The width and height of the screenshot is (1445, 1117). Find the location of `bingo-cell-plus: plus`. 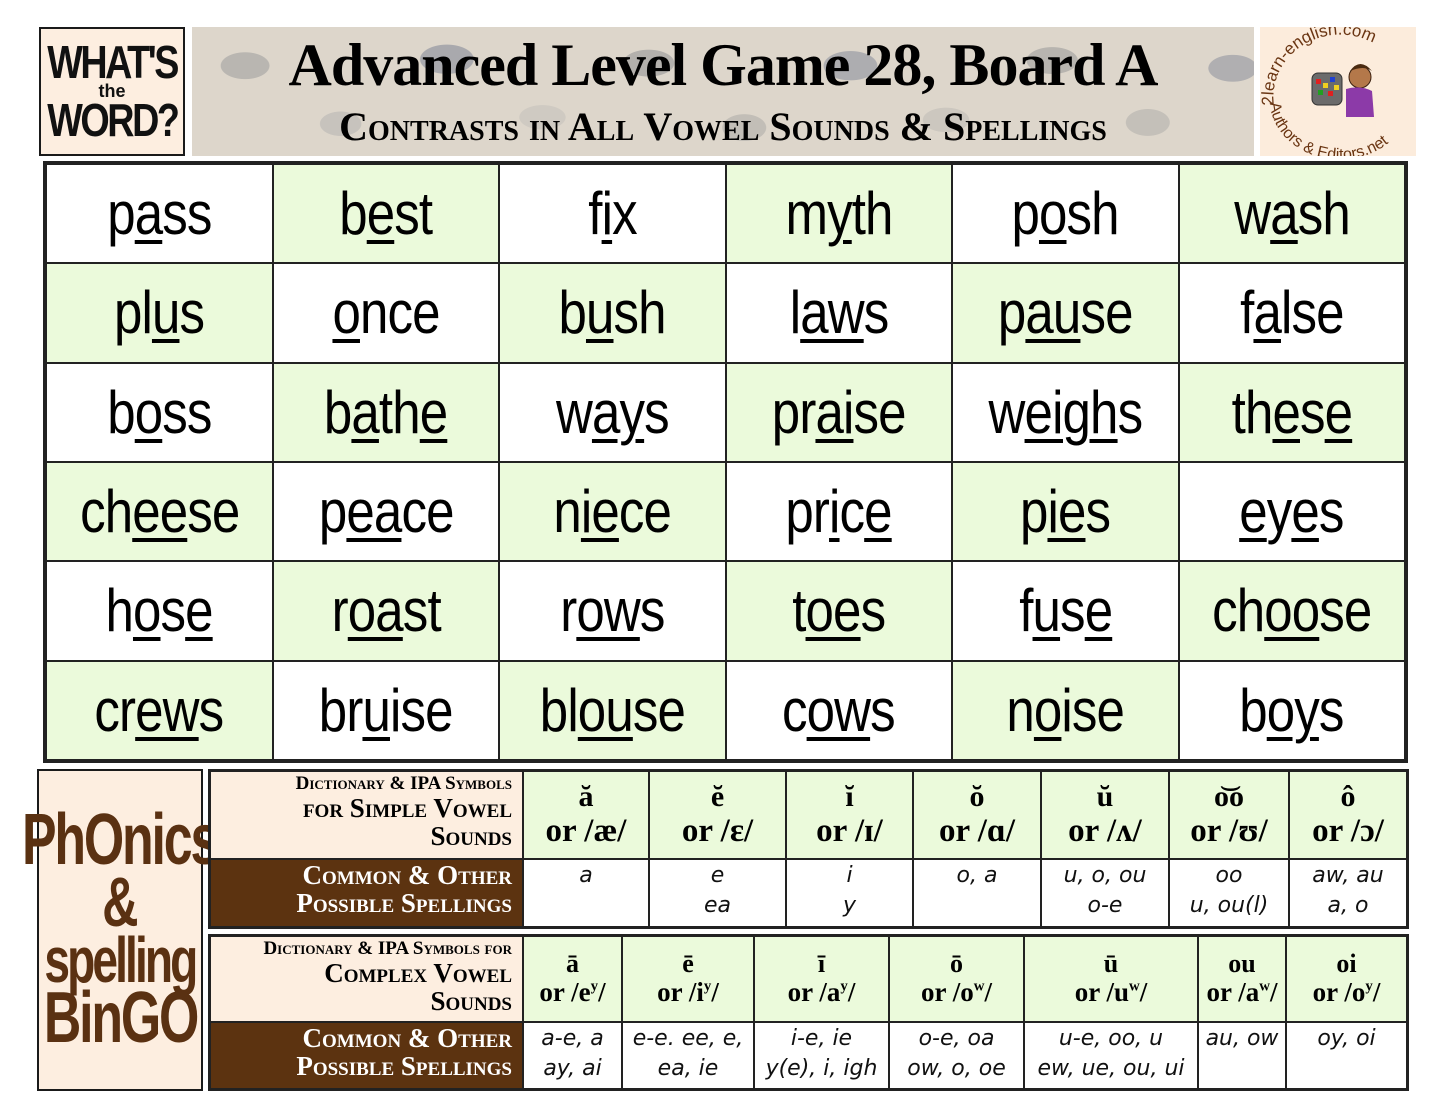

bingo-cell-plus: plus is located at coordinates (159, 313).